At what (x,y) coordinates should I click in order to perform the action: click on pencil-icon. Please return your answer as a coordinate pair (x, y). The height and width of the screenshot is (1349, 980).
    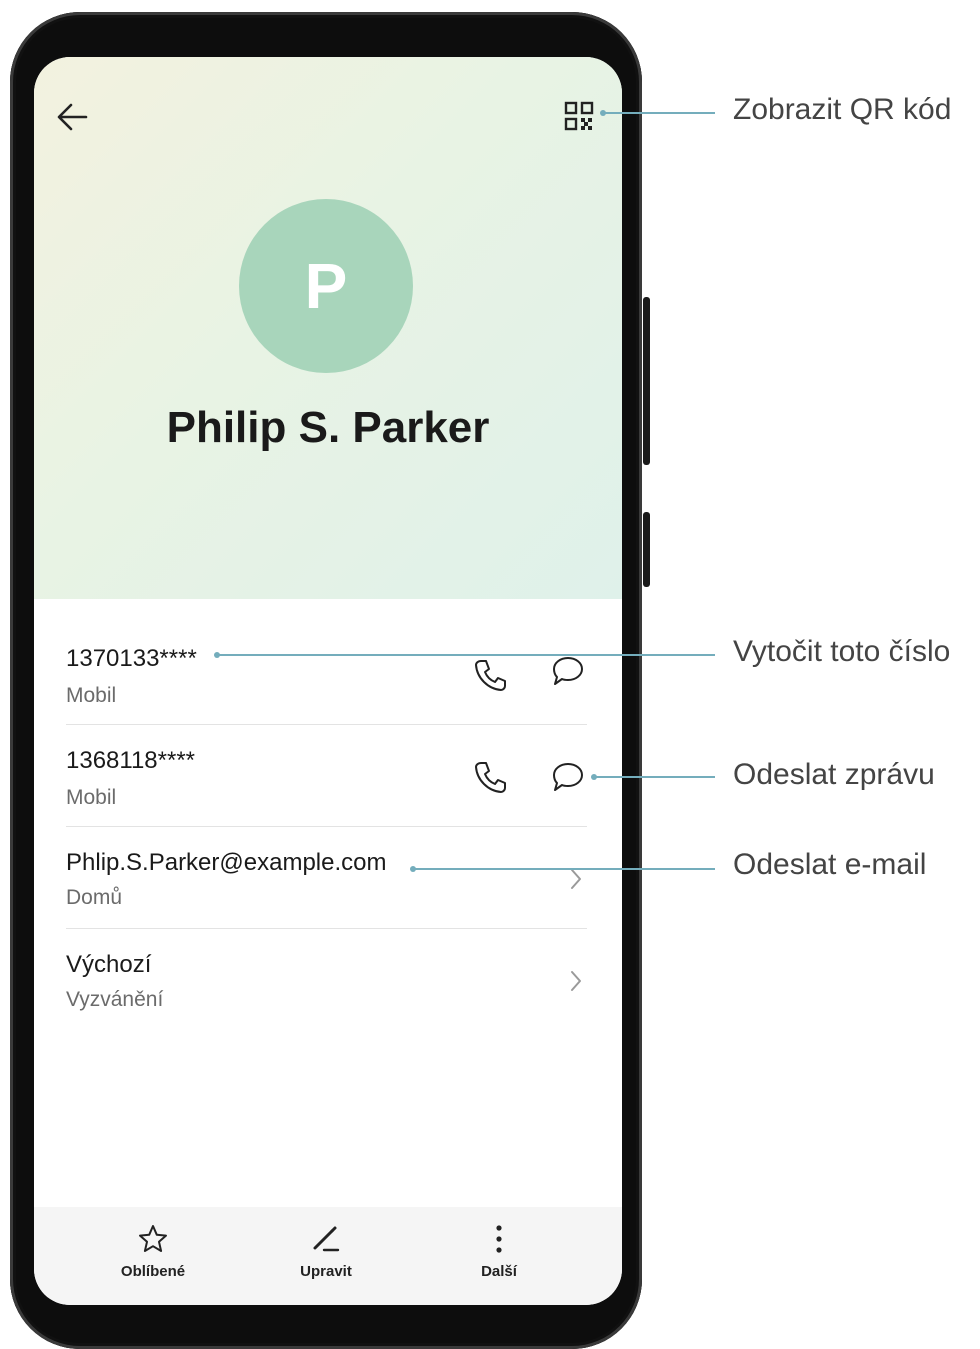
    Looking at the image, I should click on (326, 1239).